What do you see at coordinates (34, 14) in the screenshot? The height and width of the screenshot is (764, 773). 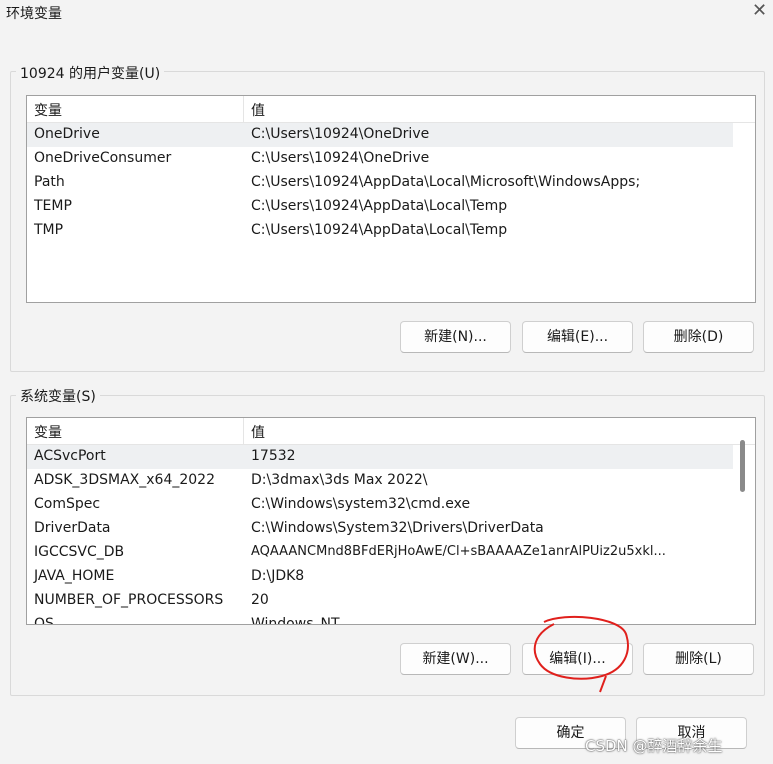 I see `window-title: 环境变量` at bounding box center [34, 14].